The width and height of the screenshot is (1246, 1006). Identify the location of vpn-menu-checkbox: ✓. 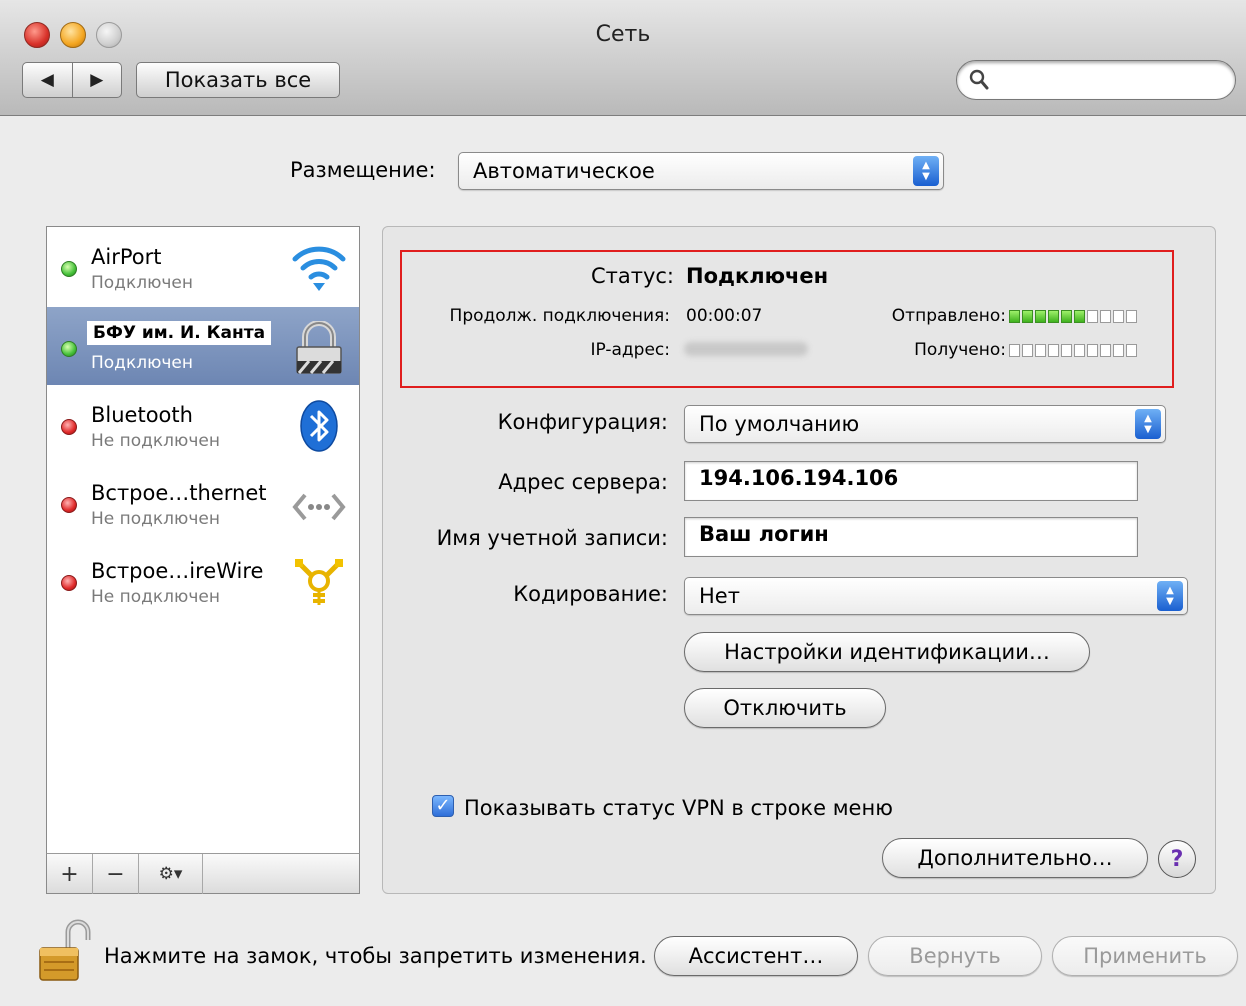
(443, 806).